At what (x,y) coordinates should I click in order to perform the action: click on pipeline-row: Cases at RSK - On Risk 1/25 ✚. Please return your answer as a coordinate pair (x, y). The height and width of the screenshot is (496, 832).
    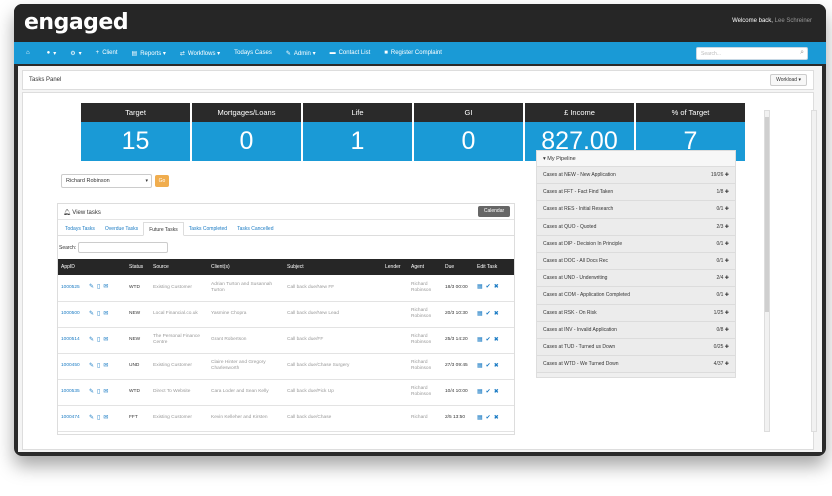
    Looking at the image, I should click on (636, 313).